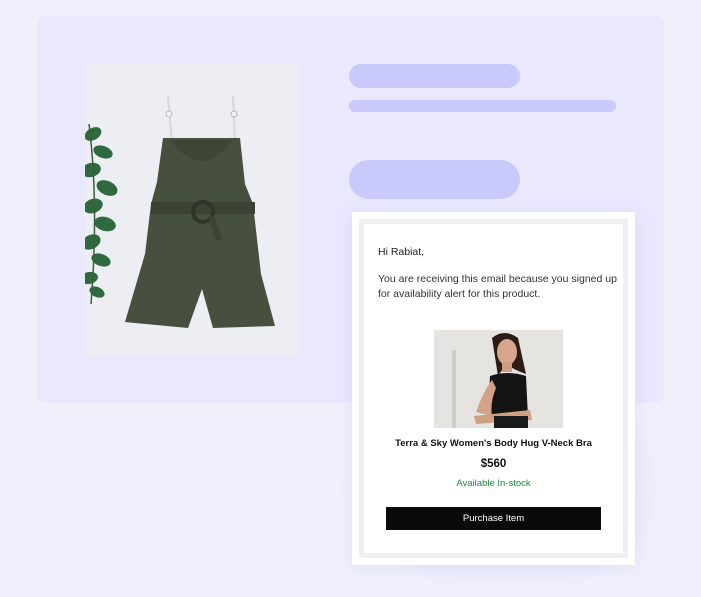  I want to click on product-thumbnail, so click(498, 379).